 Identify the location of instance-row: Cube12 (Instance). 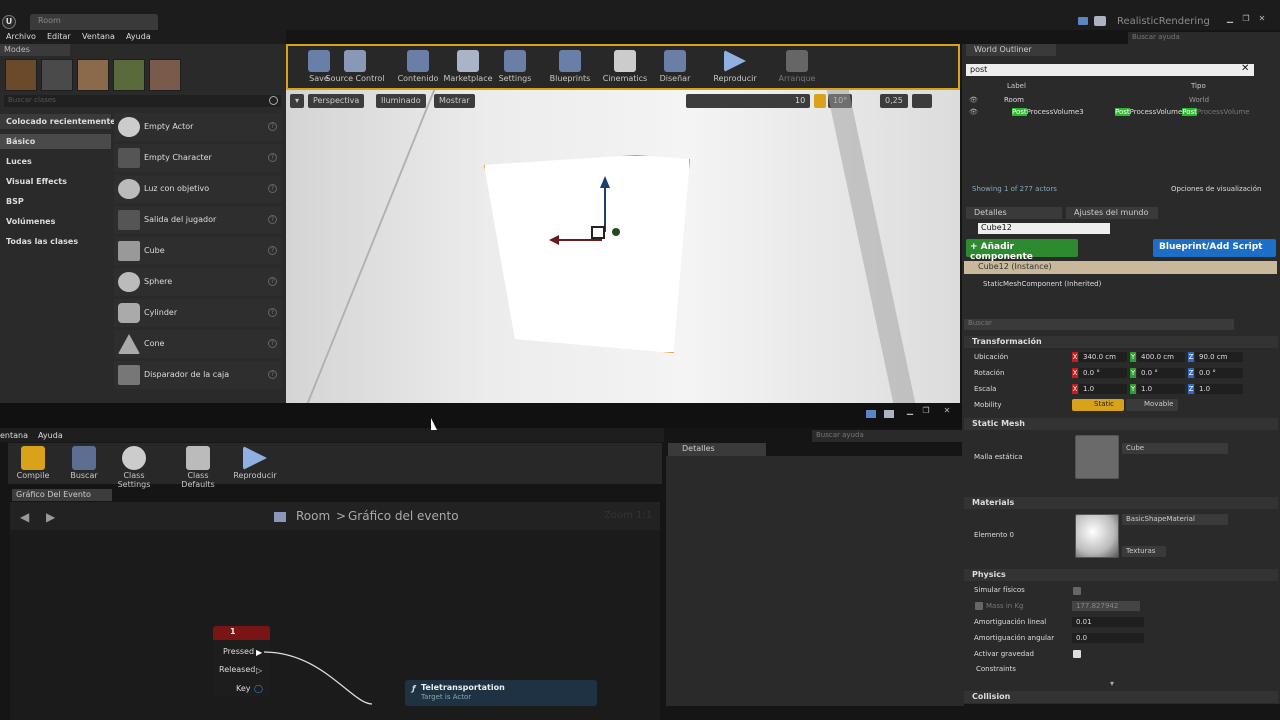
(1120, 267).